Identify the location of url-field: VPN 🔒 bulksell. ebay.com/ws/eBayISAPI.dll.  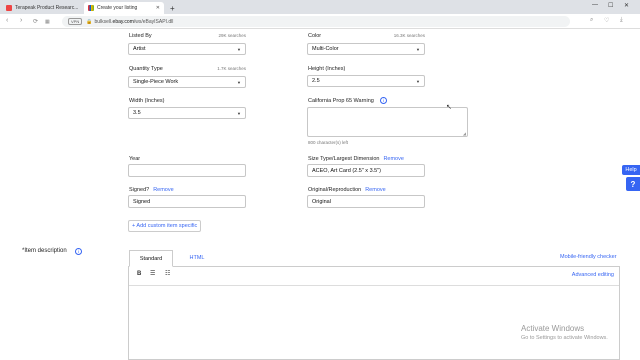
(316, 21).